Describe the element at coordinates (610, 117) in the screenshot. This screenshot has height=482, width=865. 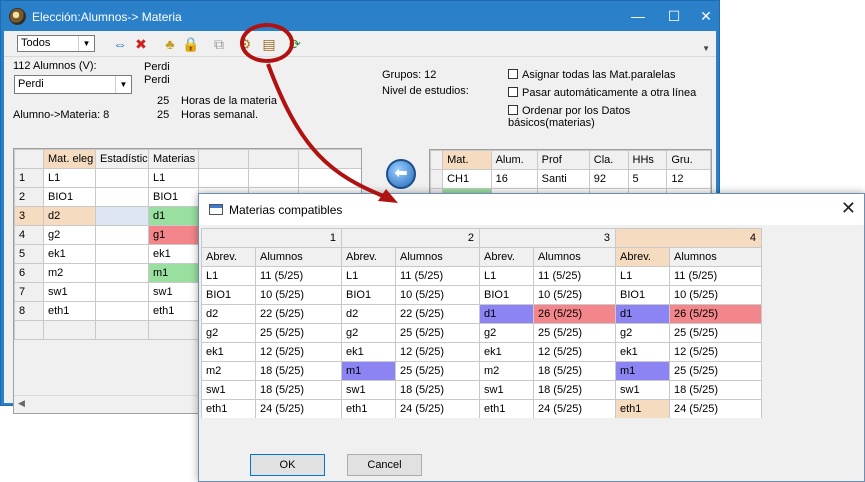
I see `option-sort-basic-data: Ordenar por los Datos básicos(materias)` at that location.